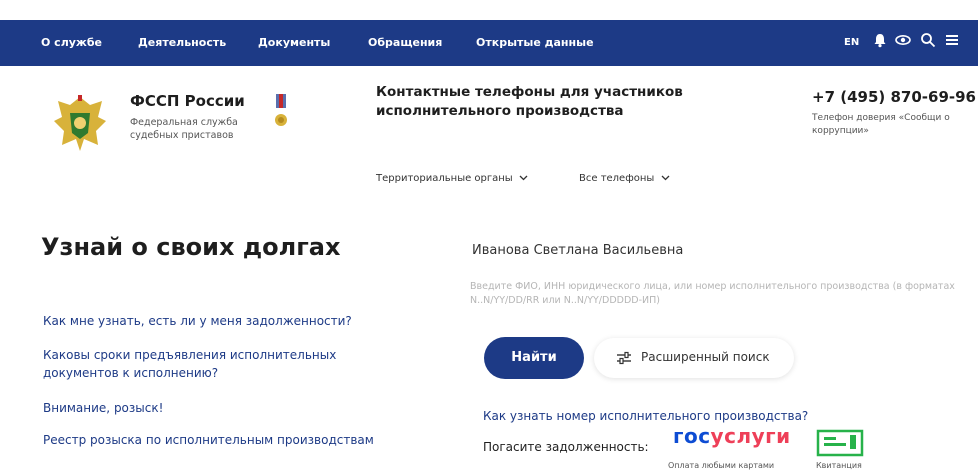 This screenshot has height=474, width=978. Describe the element at coordinates (750, 436) in the screenshot. I see `gosuslugi-logo-part-uslugi: услуги` at that location.